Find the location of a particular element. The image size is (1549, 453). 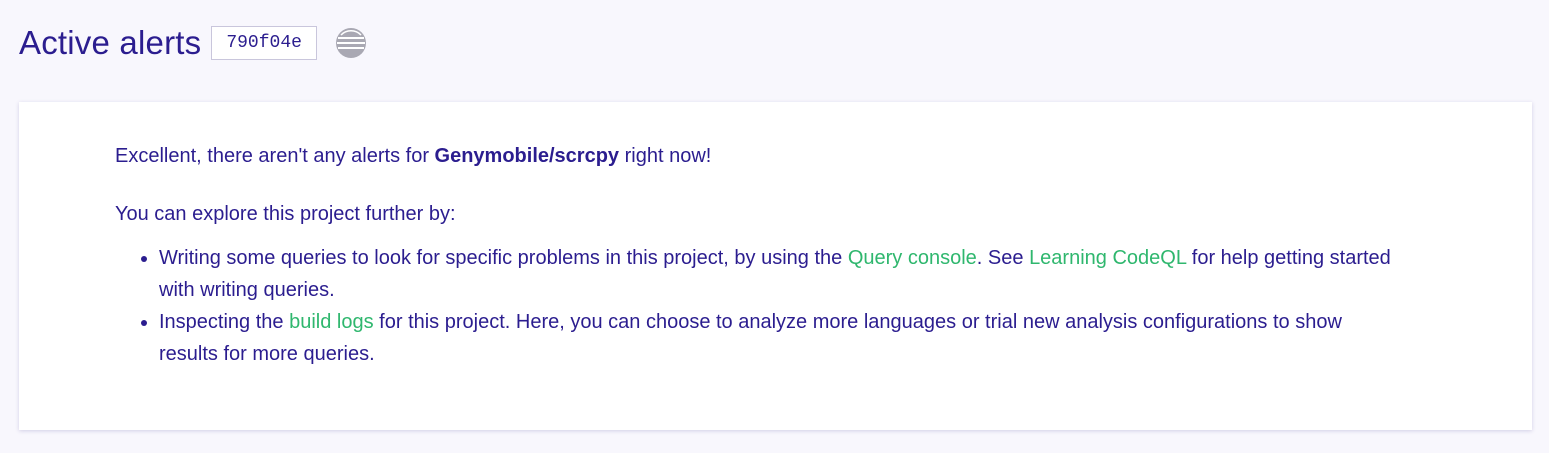

intro-suffix: right now! is located at coordinates (665, 156).